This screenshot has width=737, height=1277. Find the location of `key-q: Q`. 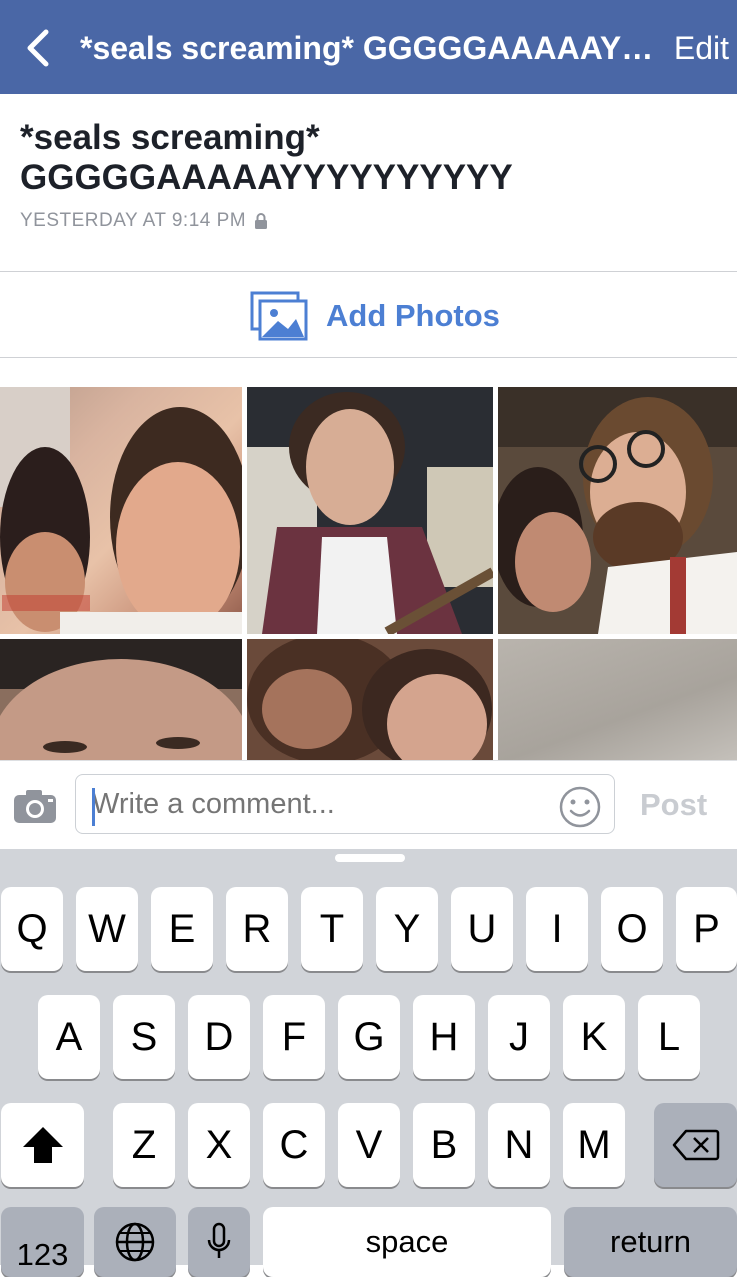

key-q: Q is located at coordinates (32, 929).